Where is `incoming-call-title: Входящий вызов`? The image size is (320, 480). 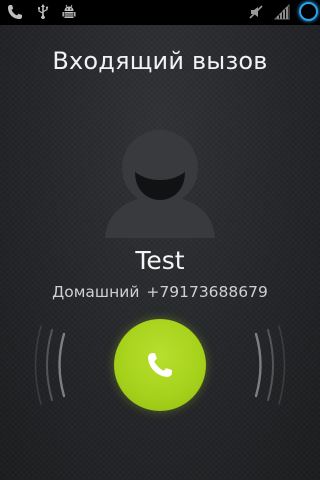 incoming-call-title: Входящий вызов is located at coordinates (160, 61).